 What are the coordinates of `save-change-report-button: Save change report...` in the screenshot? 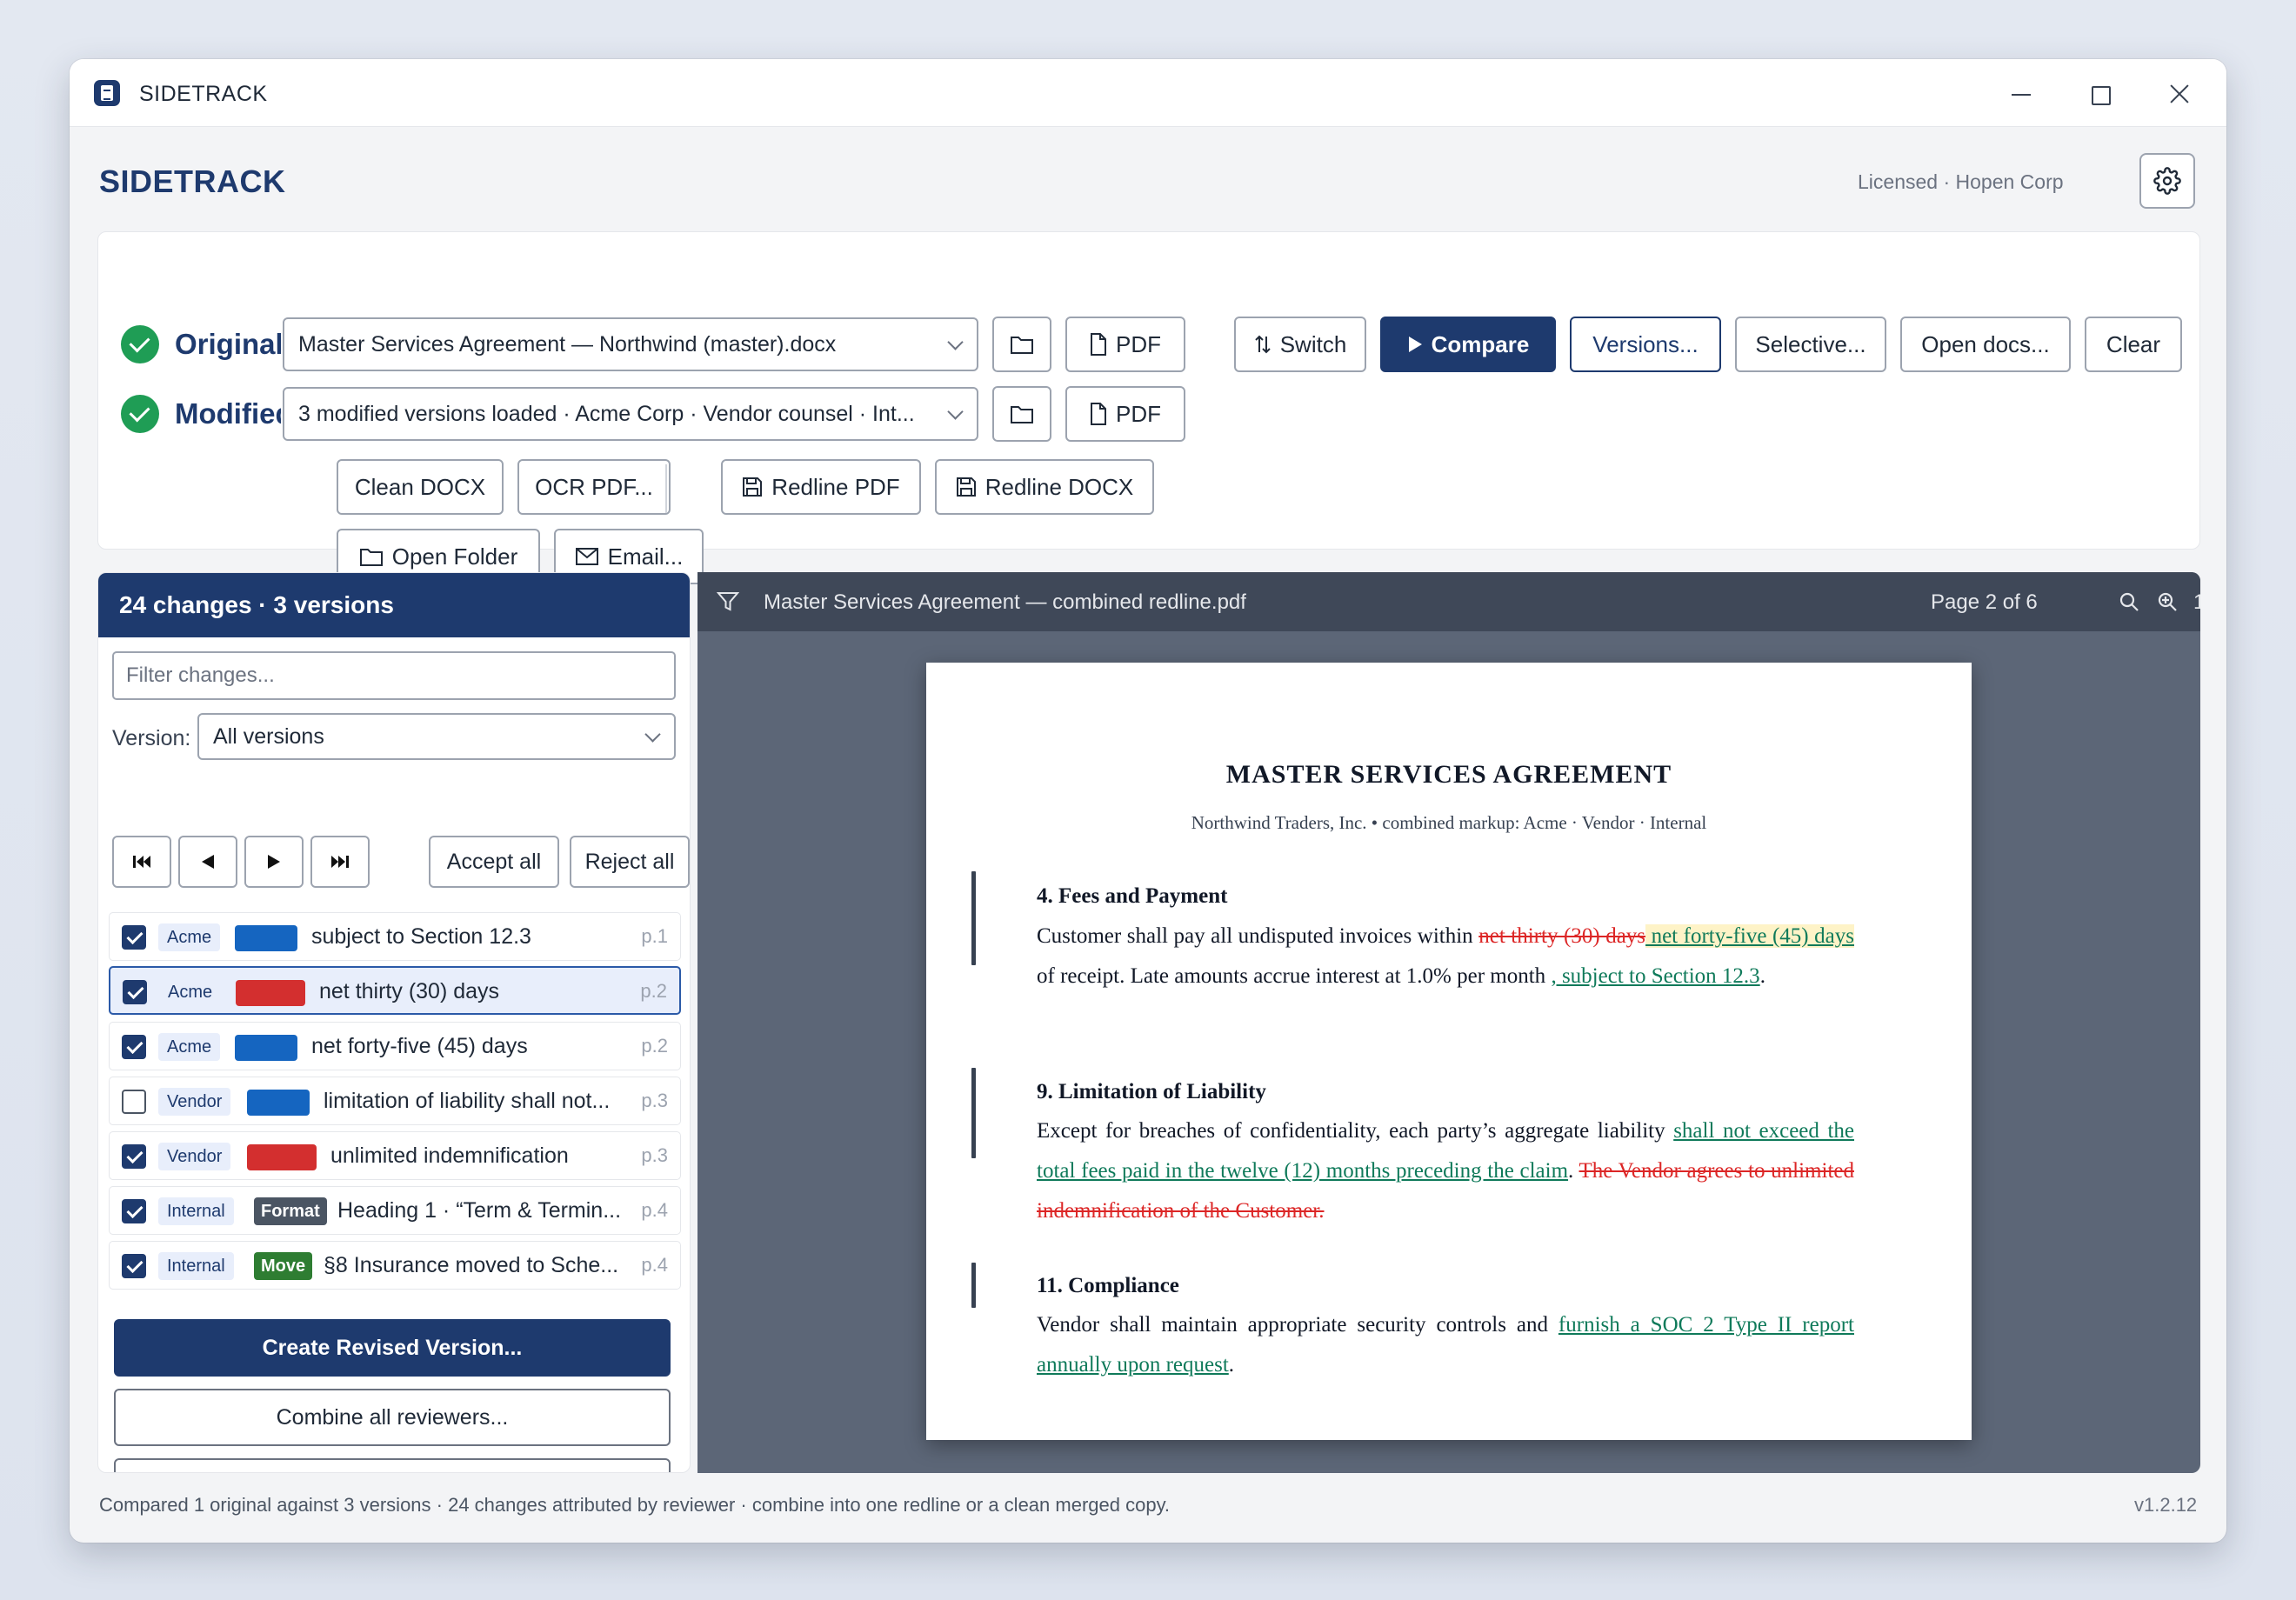 It's located at (393, 1465).